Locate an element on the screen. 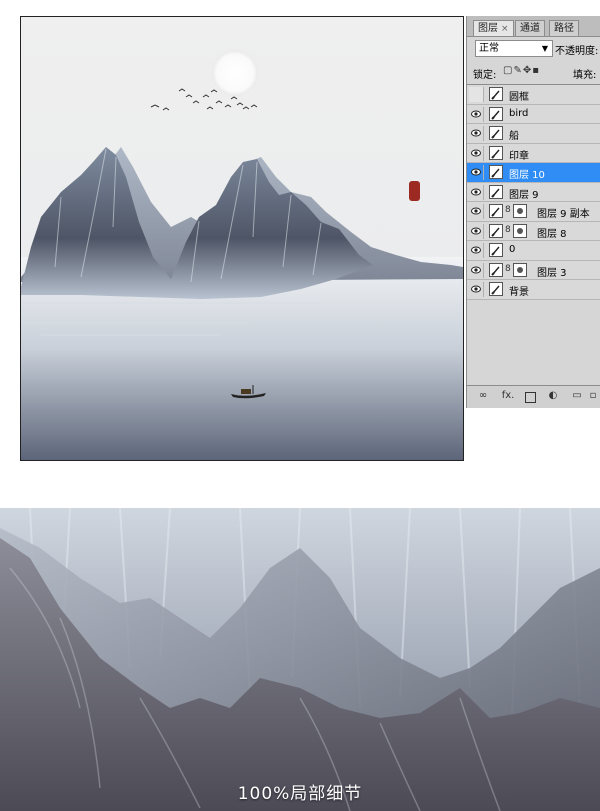 The width and height of the screenshot is (600, 811). lock-move-icon: ✥ is located at coordinates (527, 70).